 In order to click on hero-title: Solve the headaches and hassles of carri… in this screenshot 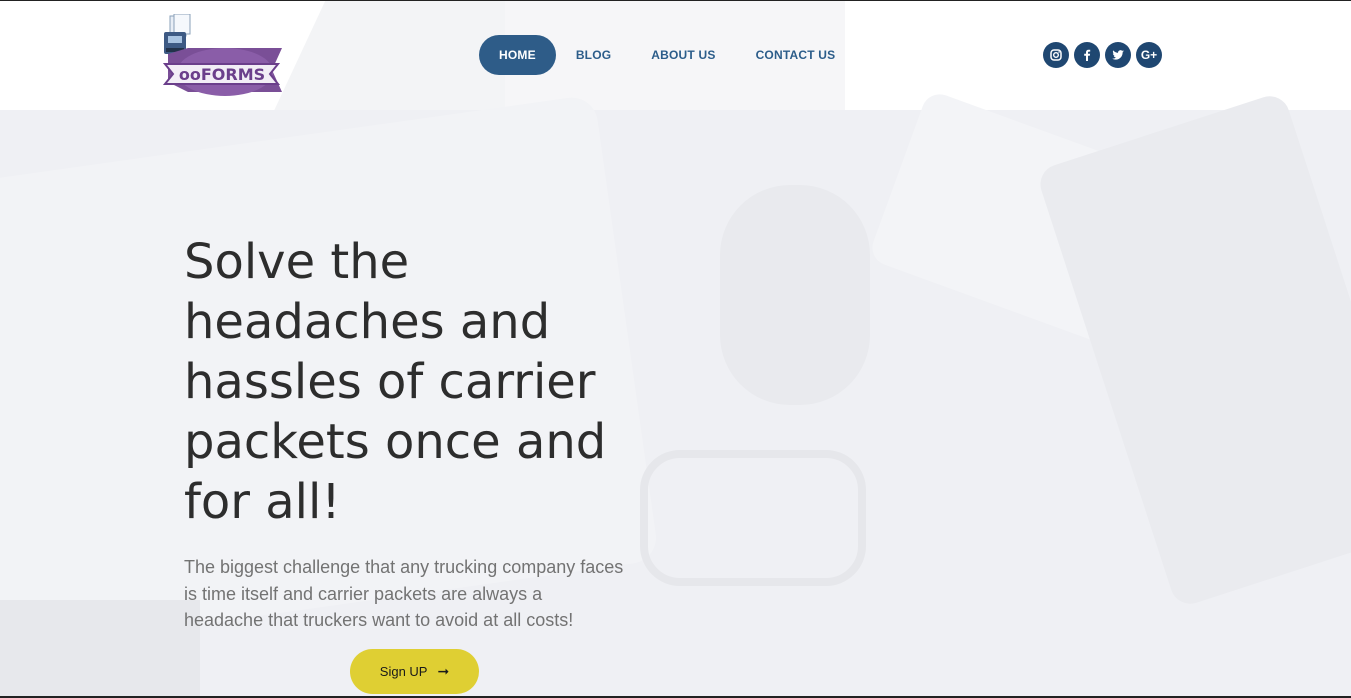, I will do `click(419, 382)`.